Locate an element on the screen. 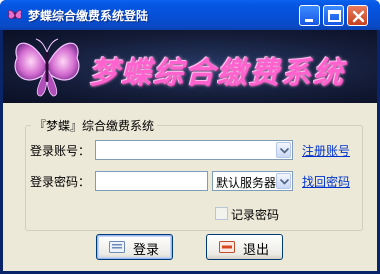  title-bar: 梦蝶综合缴费系统登陆 is located at coordinates (190, 15).